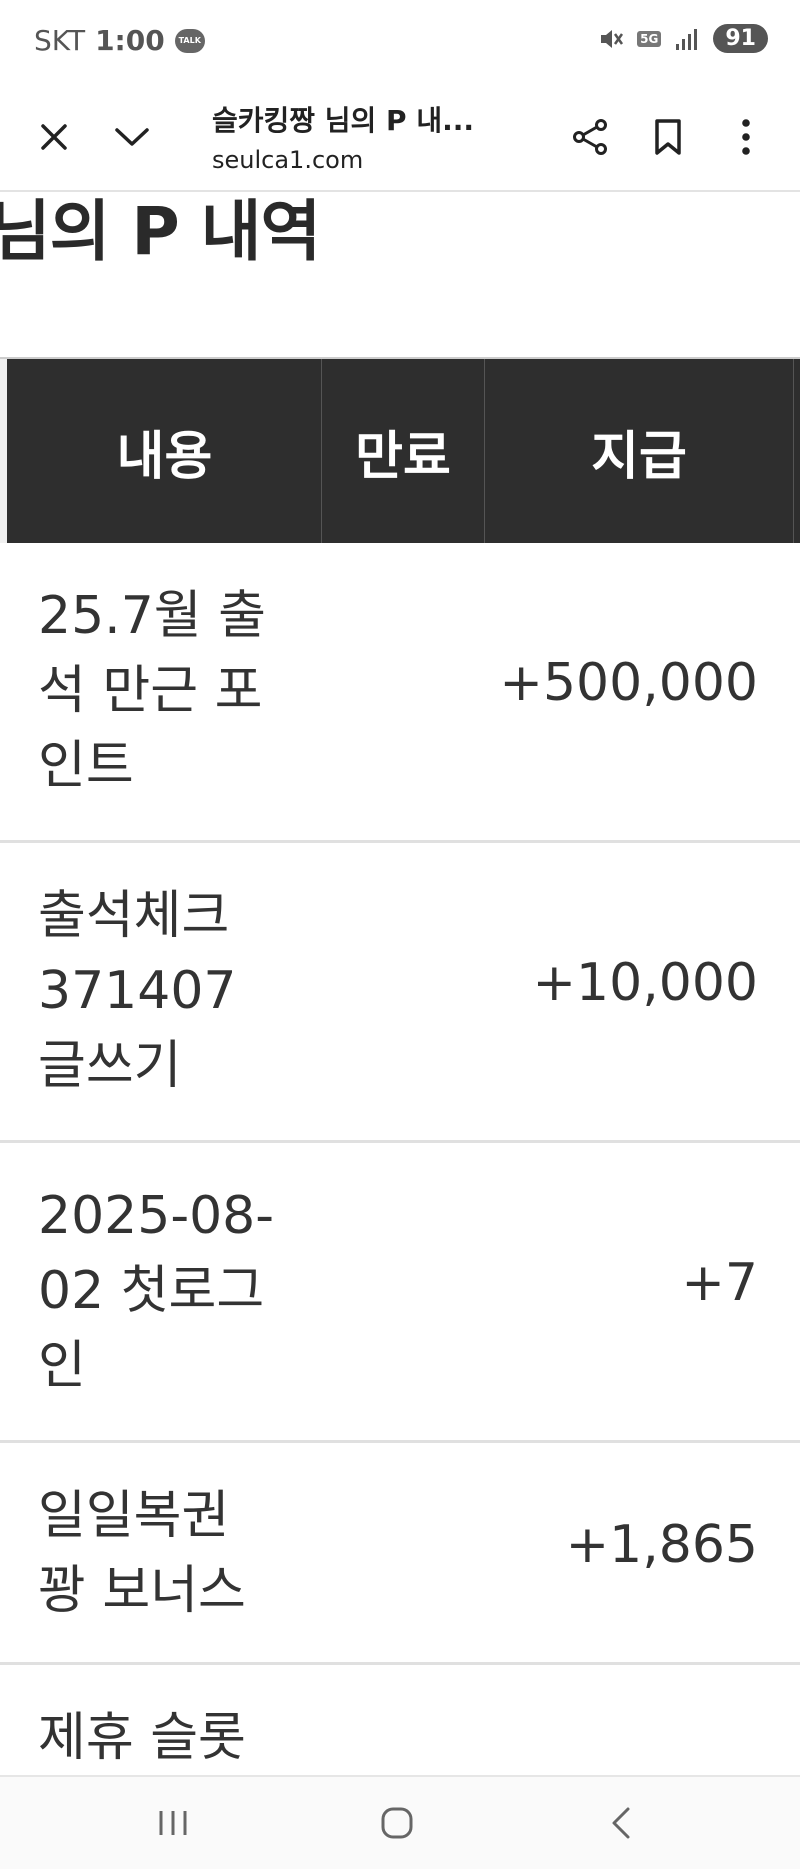  What do you see at coordinates (403, 456) in the screenshot?
I see `column-header-expiry: 만료` at bounding box center [403, 456].